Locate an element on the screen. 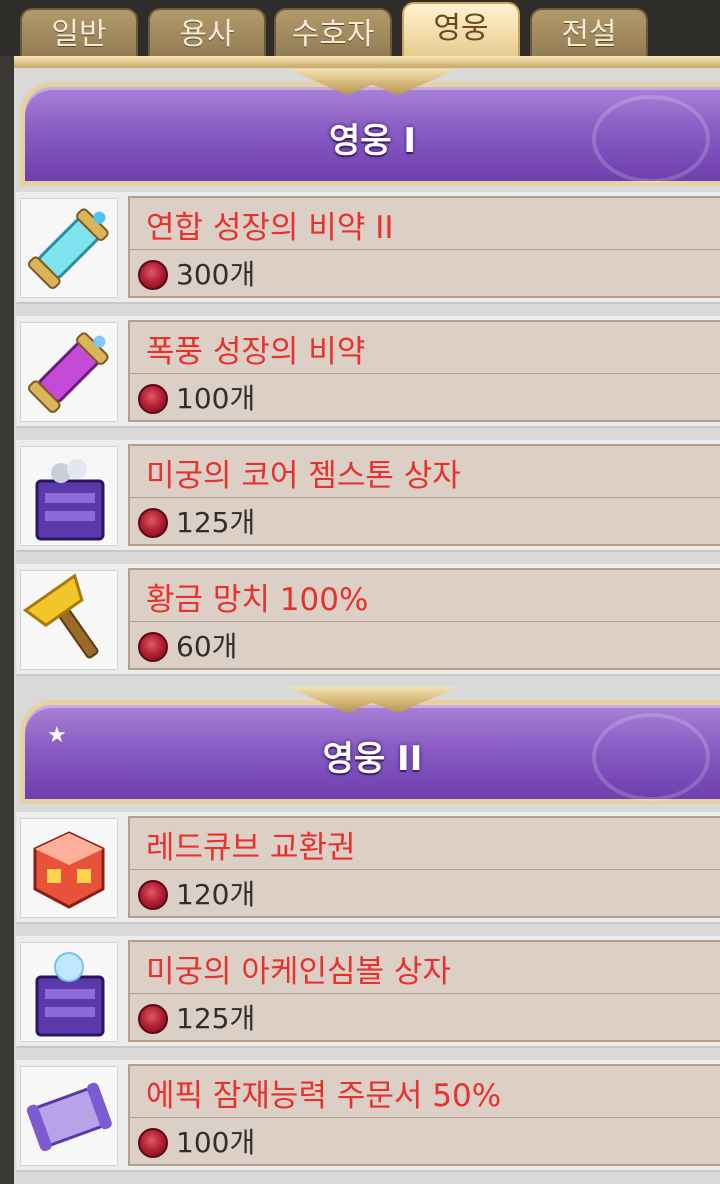 The image size is (720, 1184). item-price: 300개 is located at coordinates (216, 274).